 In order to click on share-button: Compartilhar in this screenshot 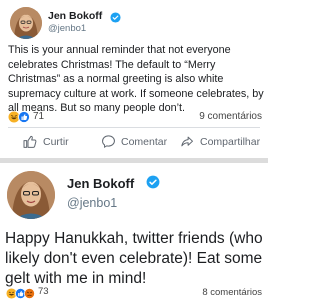, I will do `click(220, 141)`.